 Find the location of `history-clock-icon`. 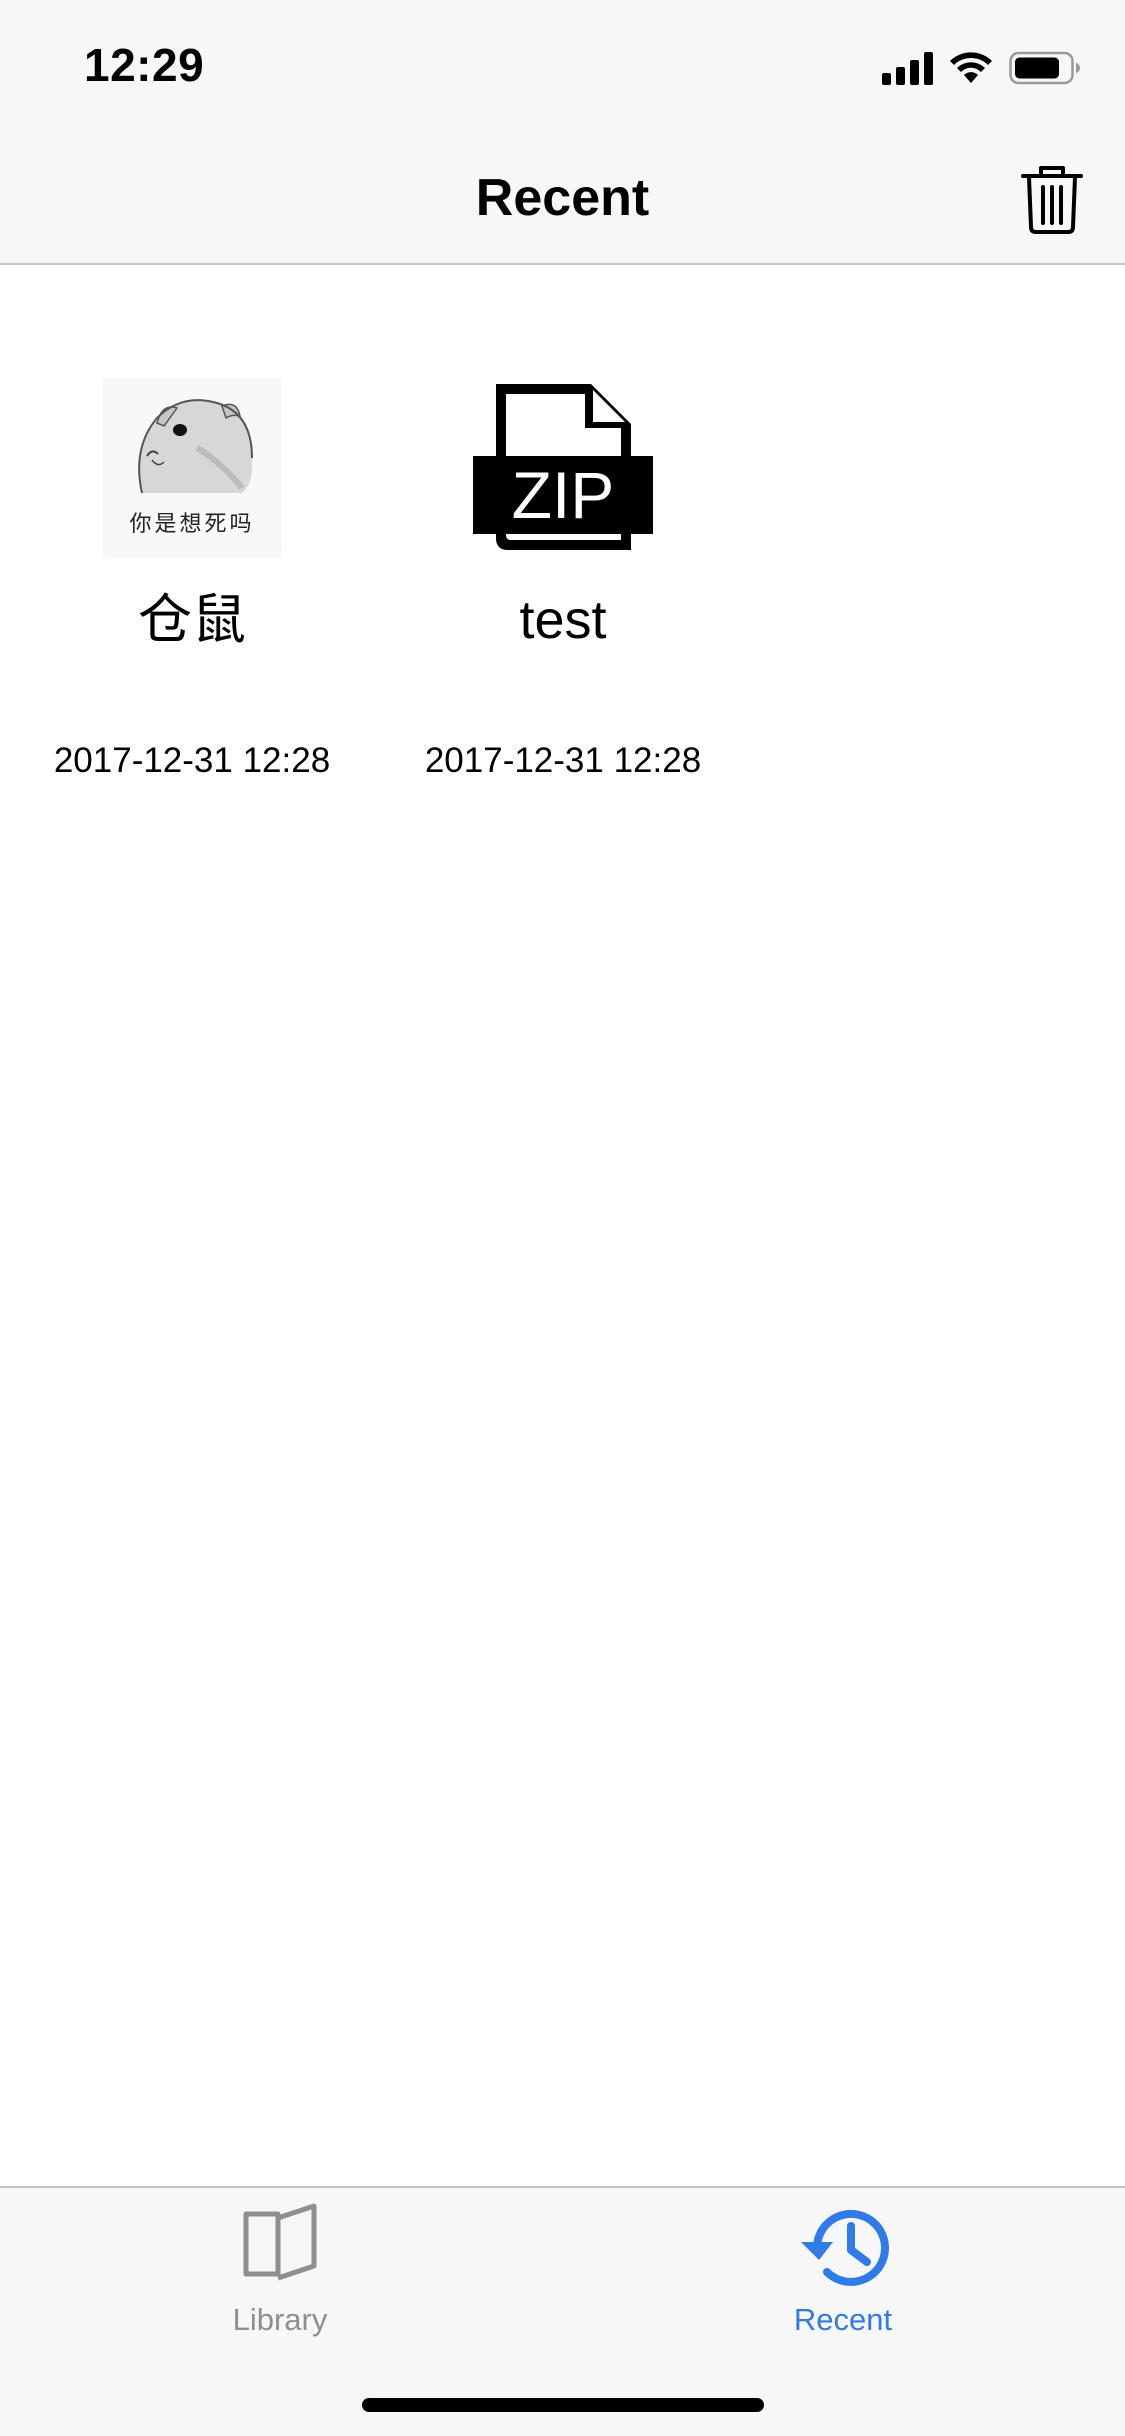

history-clock-icon is located at coordinates (843, 2249).